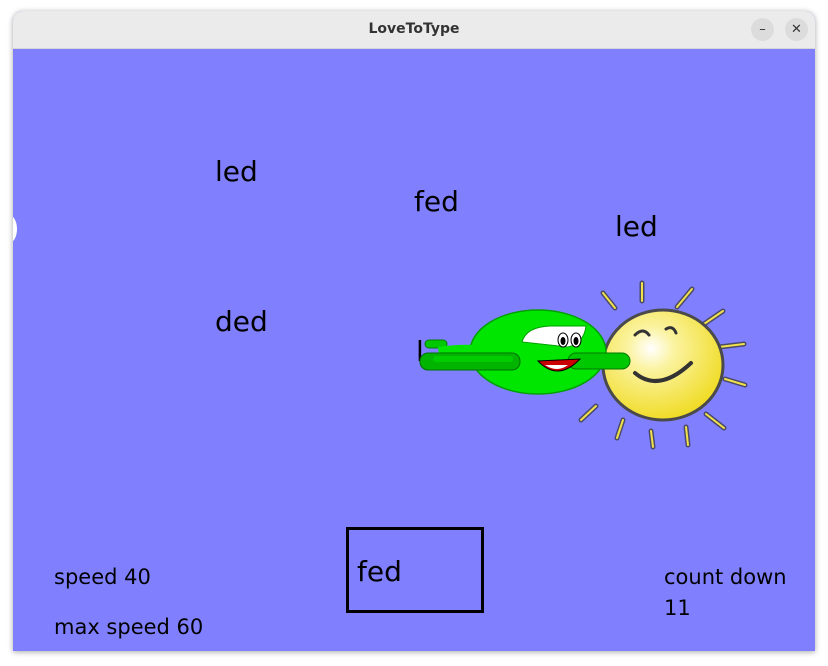 This screenshot has height=666, width=828. I want to click on close-button: ✕, so click(796, 29).